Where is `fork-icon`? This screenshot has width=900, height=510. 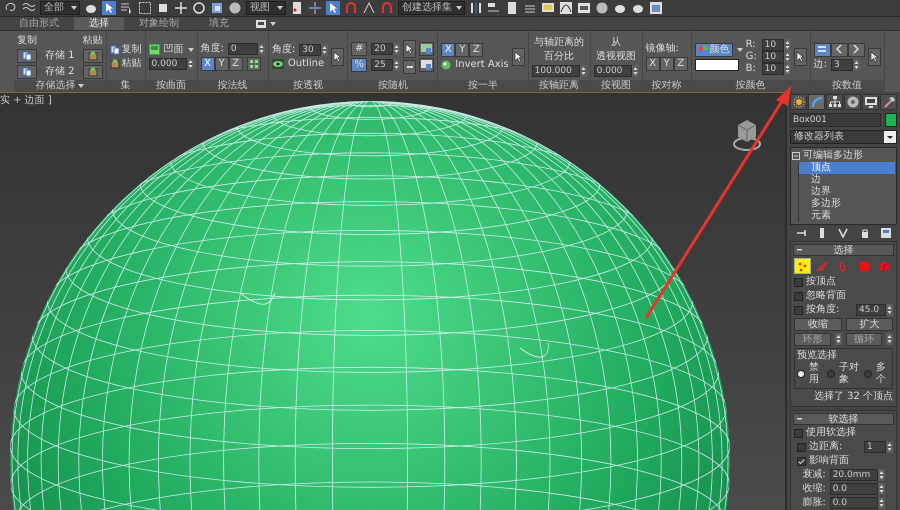 fork-icon is located at coordinates (843, 233).